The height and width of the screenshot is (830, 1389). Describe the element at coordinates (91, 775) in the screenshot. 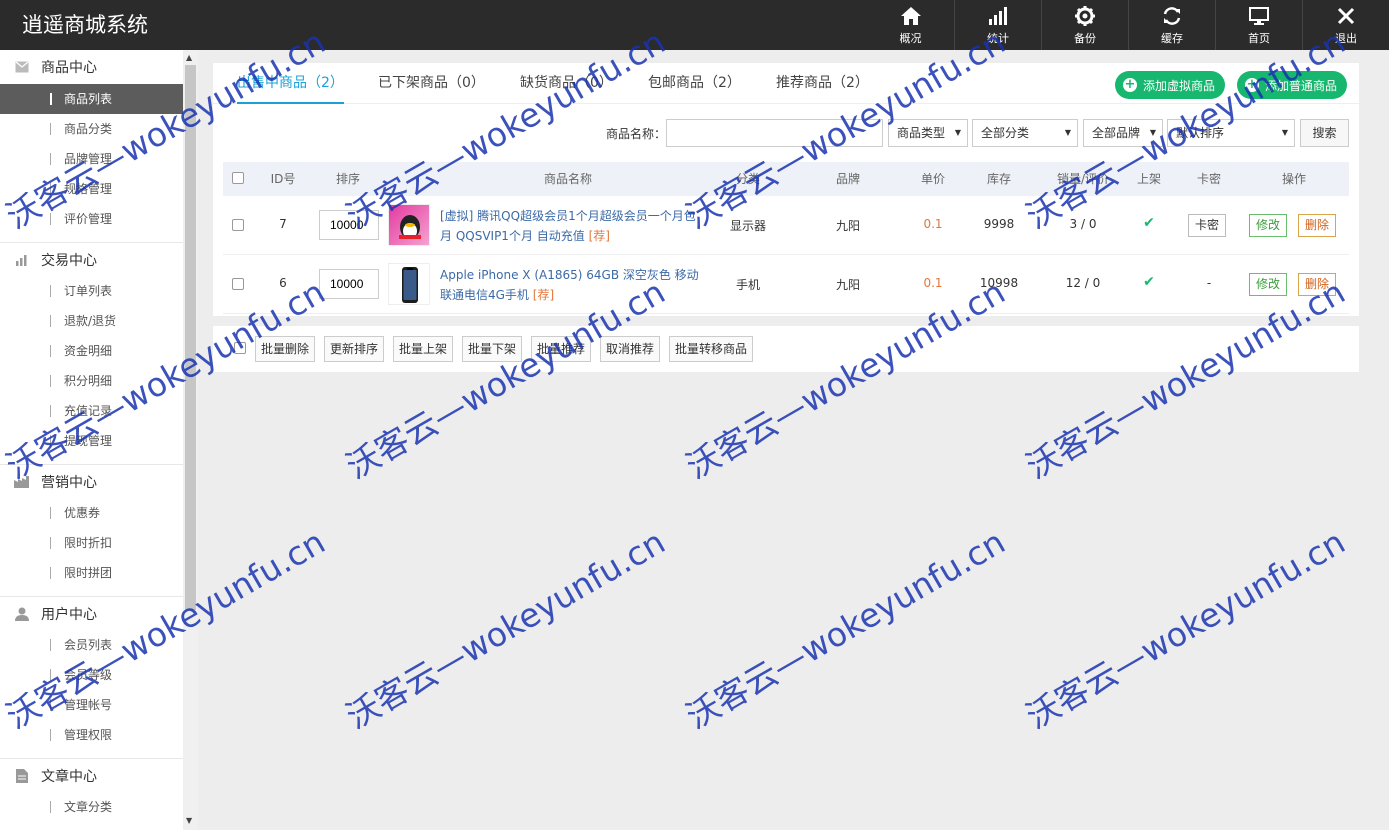

I see `sidebar-group-articles: 文章中心` at that location.